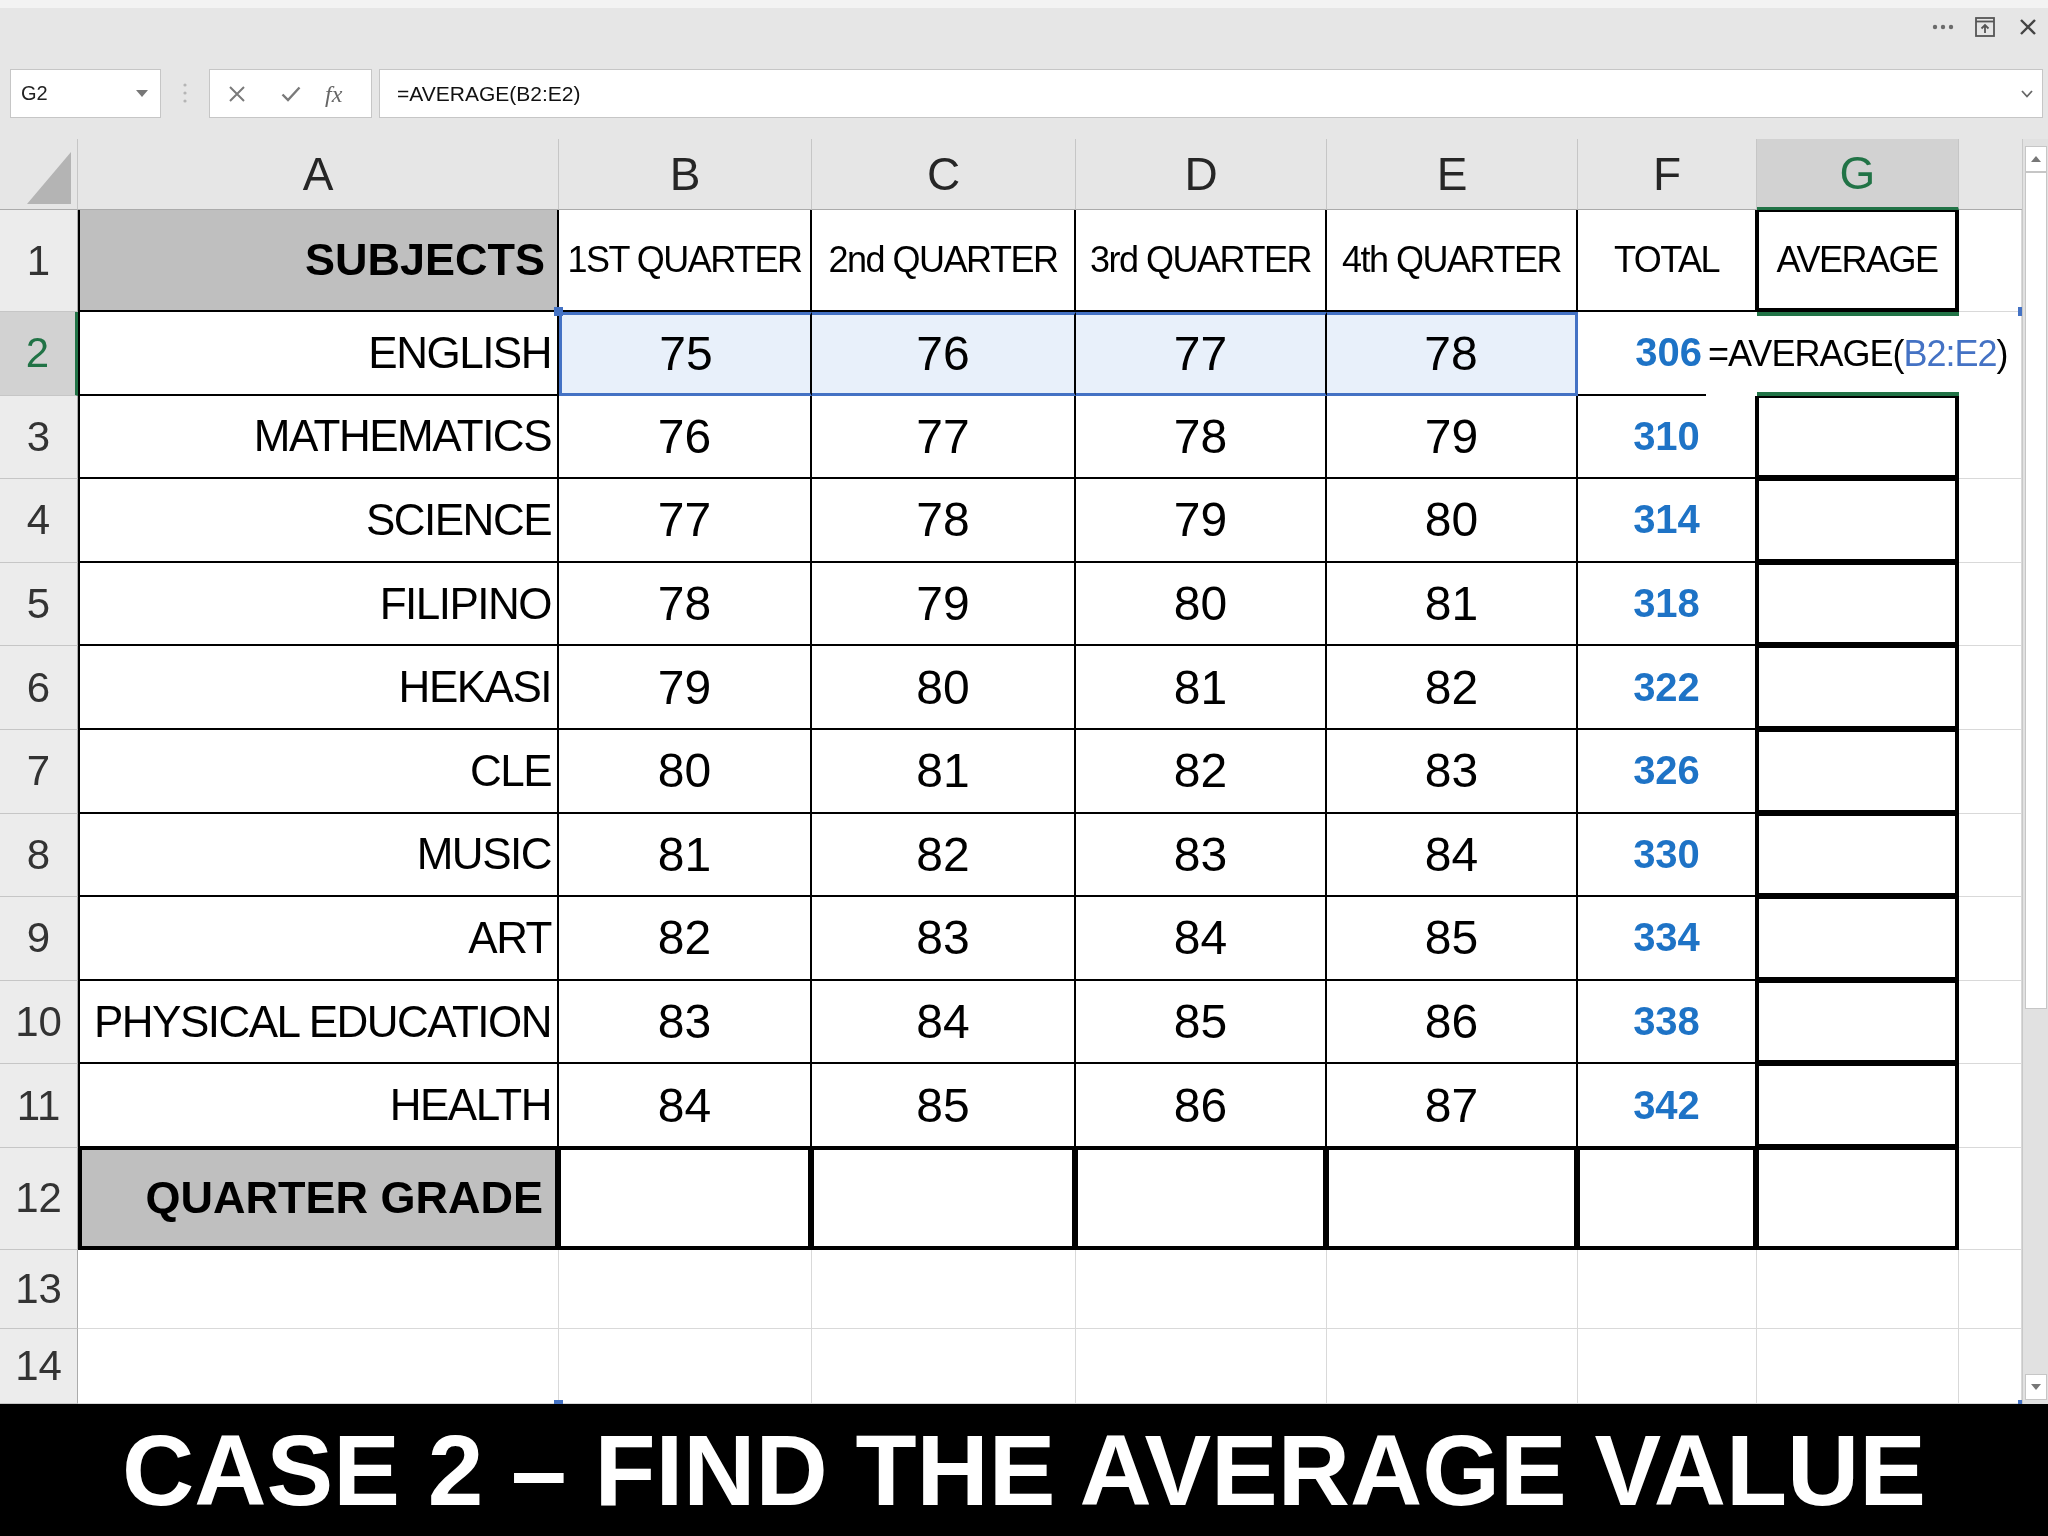  Describe the element at coordinates (1667, 1022) in the screenshot. I see `total-cell: 338` at that location.